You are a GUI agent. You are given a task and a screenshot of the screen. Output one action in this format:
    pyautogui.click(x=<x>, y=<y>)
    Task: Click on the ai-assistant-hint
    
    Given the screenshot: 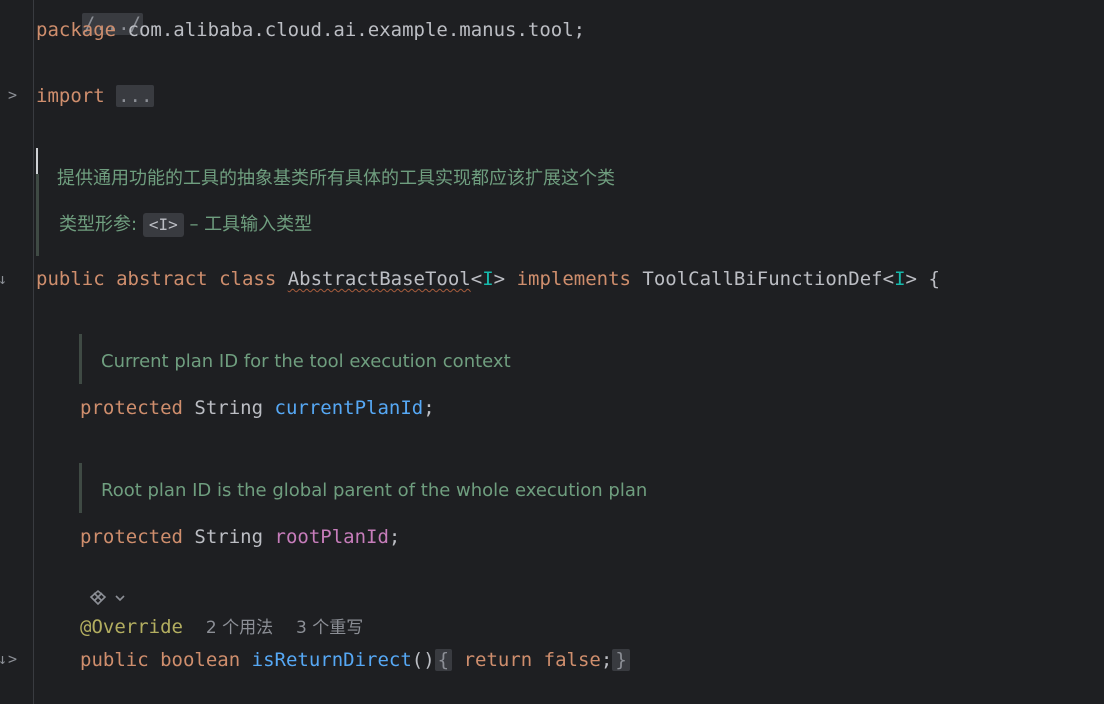 What is the action you would take?
    pyautogui.click(x=108, y=598)
    